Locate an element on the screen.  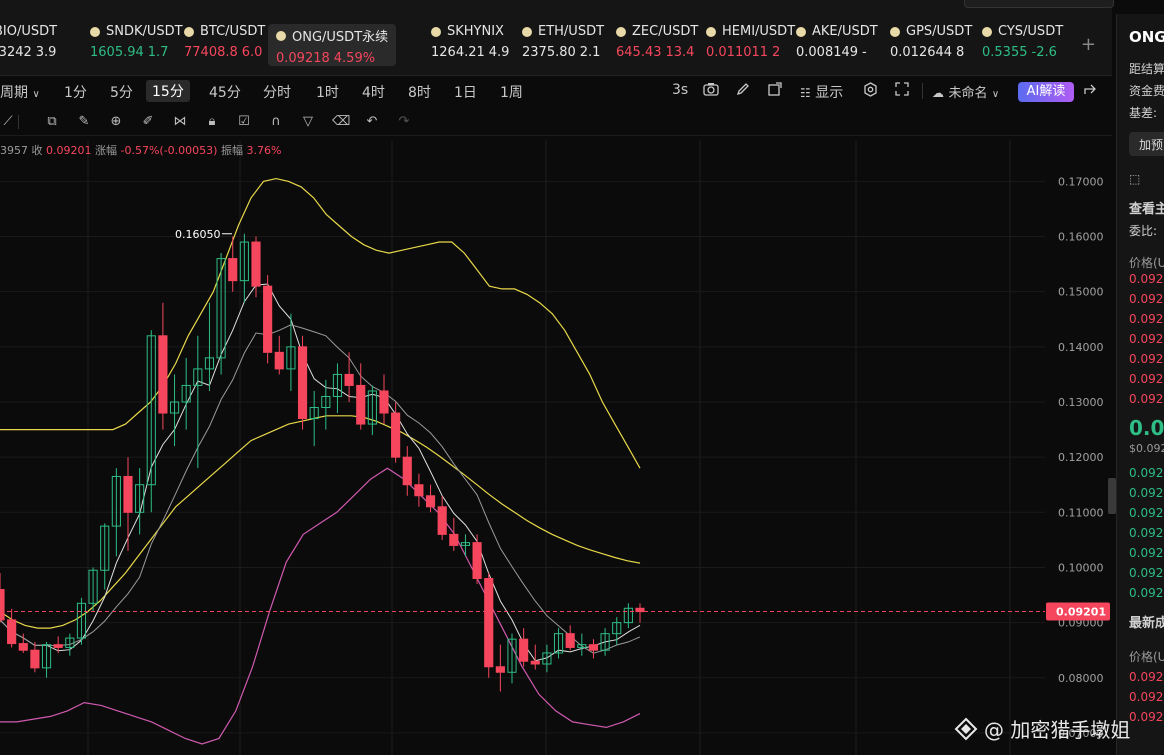
ticker-item: CYS/USDT 0.5355 -2.6 is located at coordinates (1022, 46).